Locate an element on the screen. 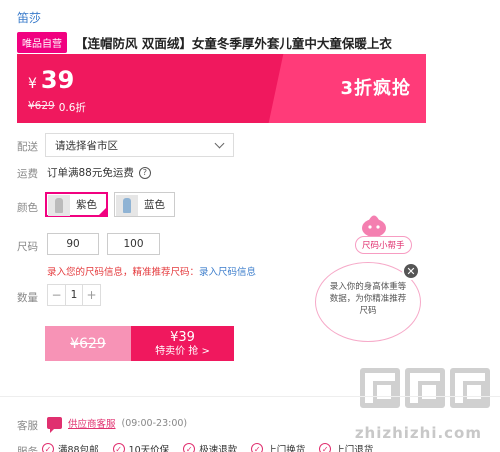 Image resolution: width=500 pixels, height=452 pixels. size-option-100: 100 is located at coordinates (133, 244).